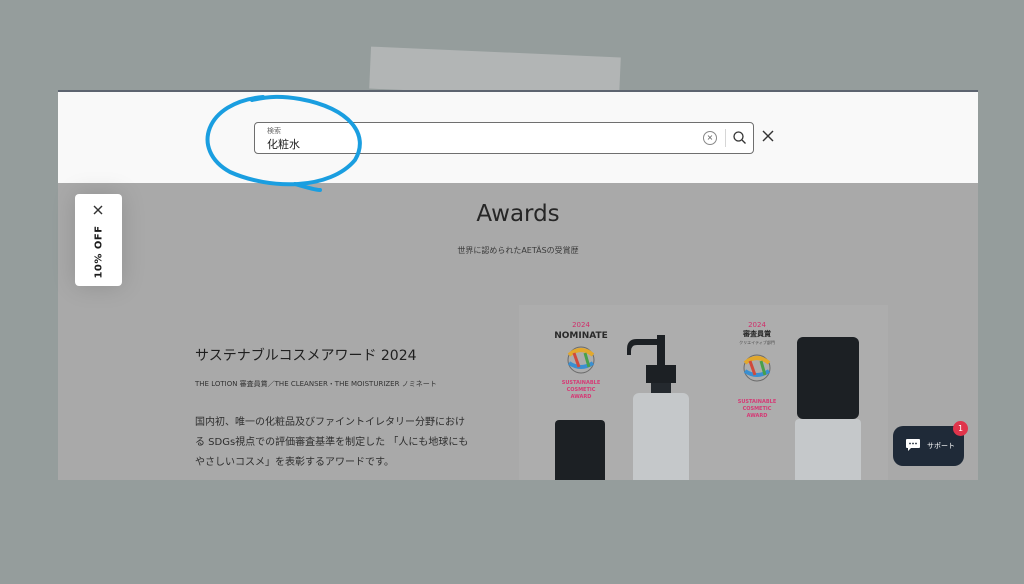 The image size is (1024, 584). Describe the element at coordinates (98, 210) in the screenshot. I see `close-icon` at that location.